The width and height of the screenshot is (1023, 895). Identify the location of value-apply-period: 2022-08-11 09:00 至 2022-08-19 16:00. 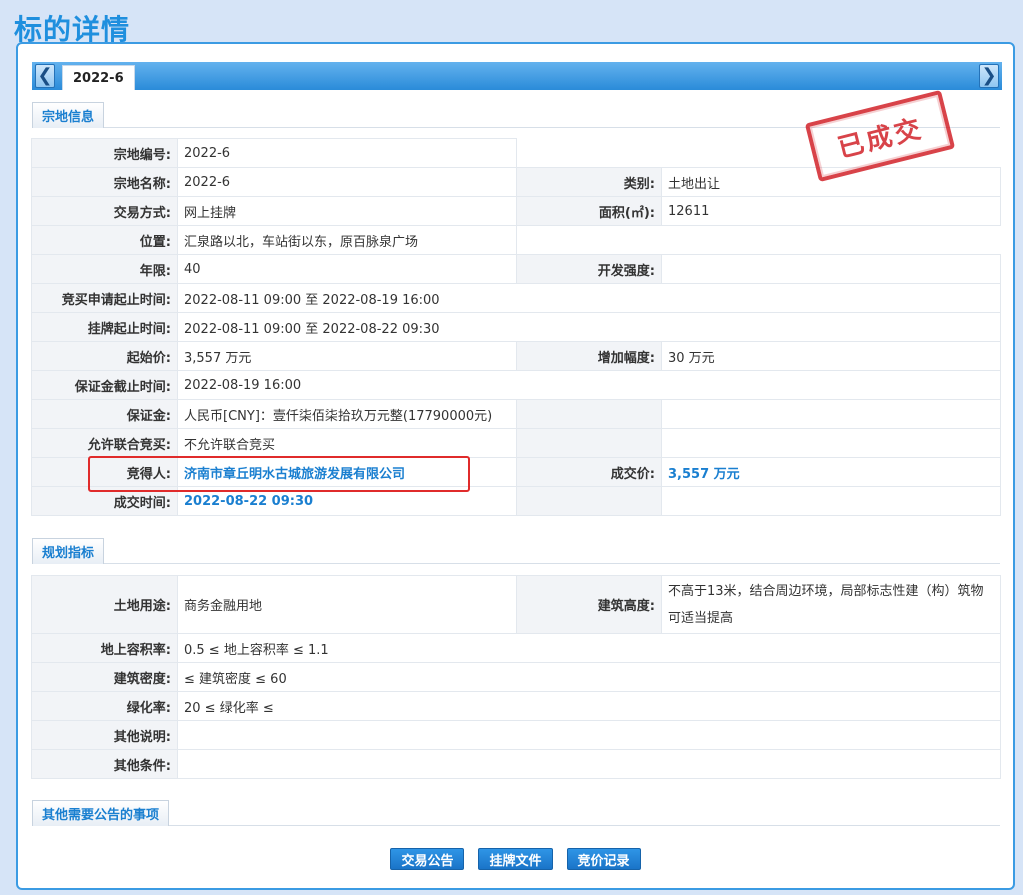
(589, 298).